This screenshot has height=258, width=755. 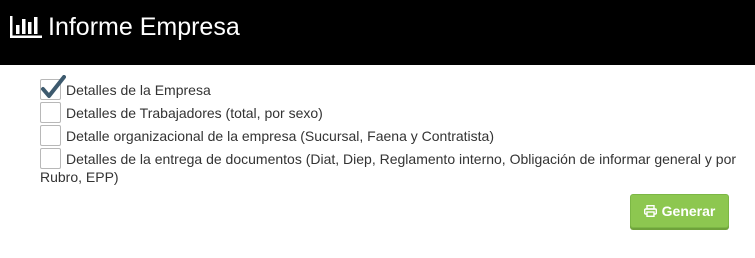 What do you see at coordinates (138, 90) in the screenshot?
I see `option-label: Detalles de la Empresa` at bounding box center [138, 90].